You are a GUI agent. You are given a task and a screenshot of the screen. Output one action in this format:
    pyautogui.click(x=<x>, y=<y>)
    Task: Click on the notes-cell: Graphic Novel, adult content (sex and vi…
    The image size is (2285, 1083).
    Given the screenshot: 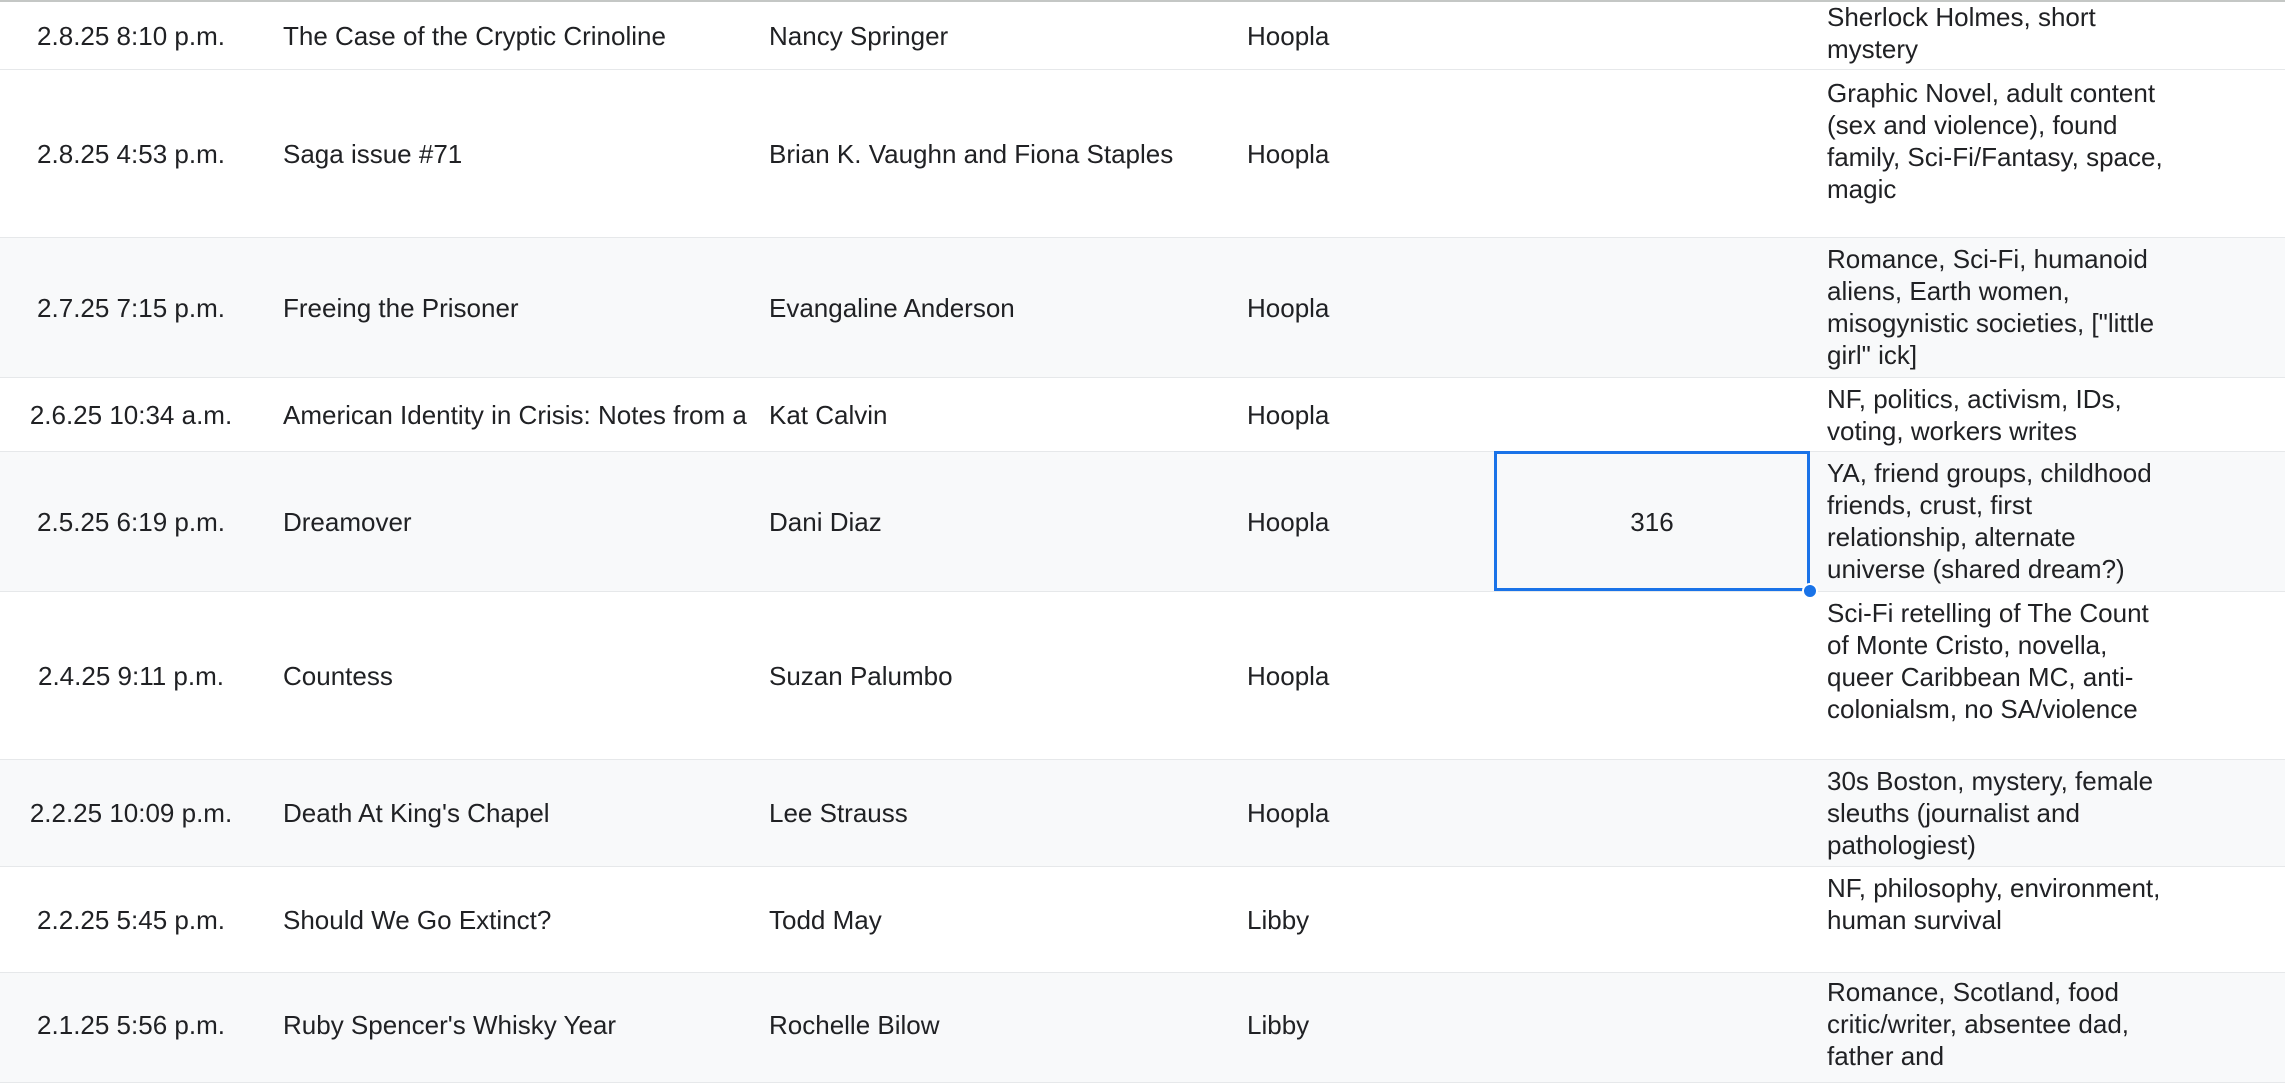 What is the action you would take?
    pyautogui.click(x=1997, y=153)
    